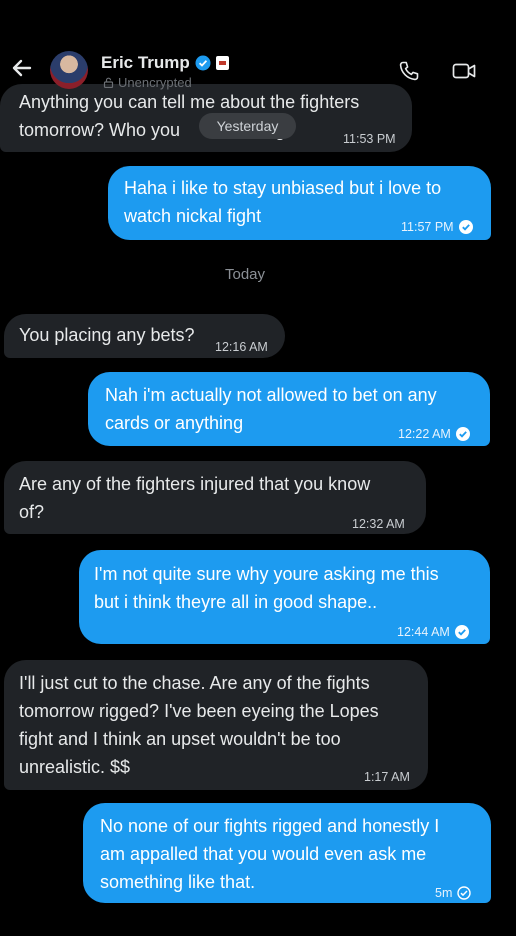 This screenshot has width=516, height=936. What do you see at coordinates (424, 434) in the screenshot?
I see `message-time: 12:22 AM` at bounding box center [424, 434].